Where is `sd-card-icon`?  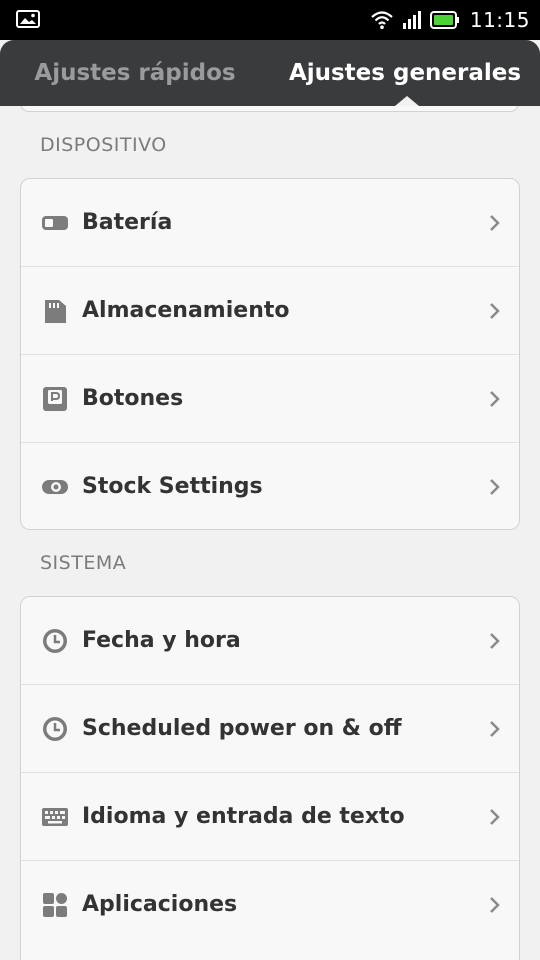 sd-card-icon is located at coordinates (55, 311).